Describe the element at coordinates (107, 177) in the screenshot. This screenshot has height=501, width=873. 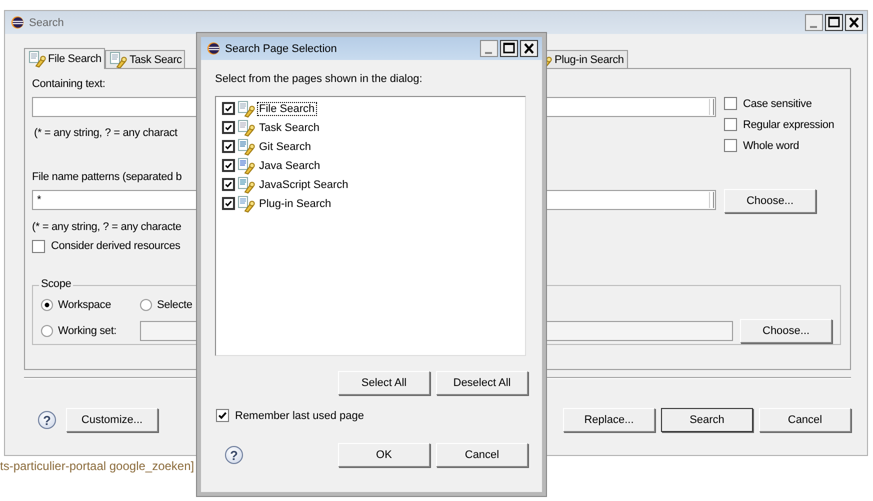
I see `field-label: File name patterns (separated b` at that location.